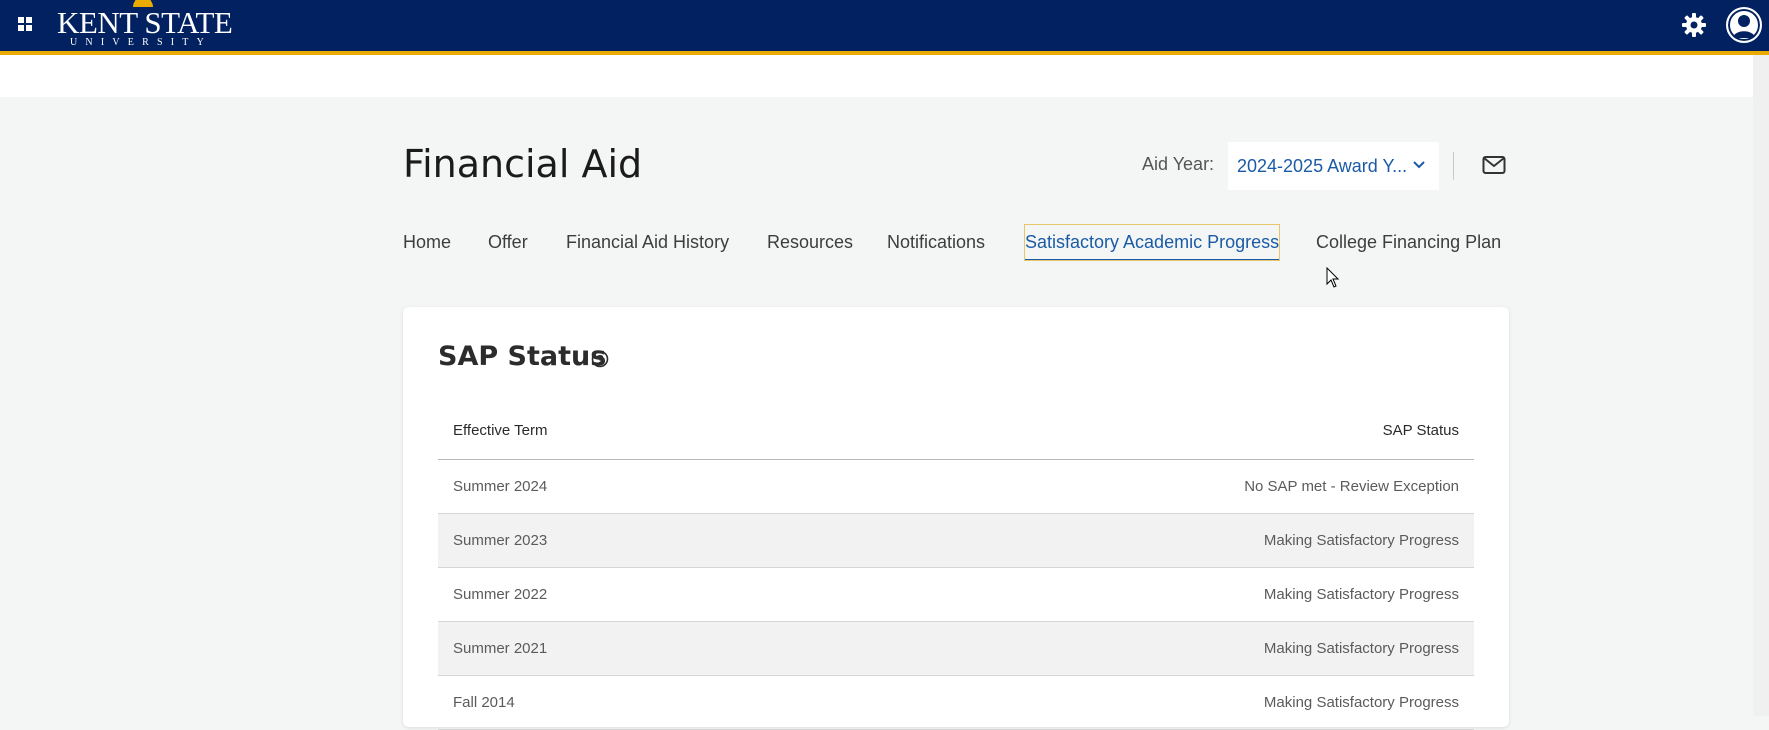  I want to click on tab-resources: Resources, so click(810, 246).